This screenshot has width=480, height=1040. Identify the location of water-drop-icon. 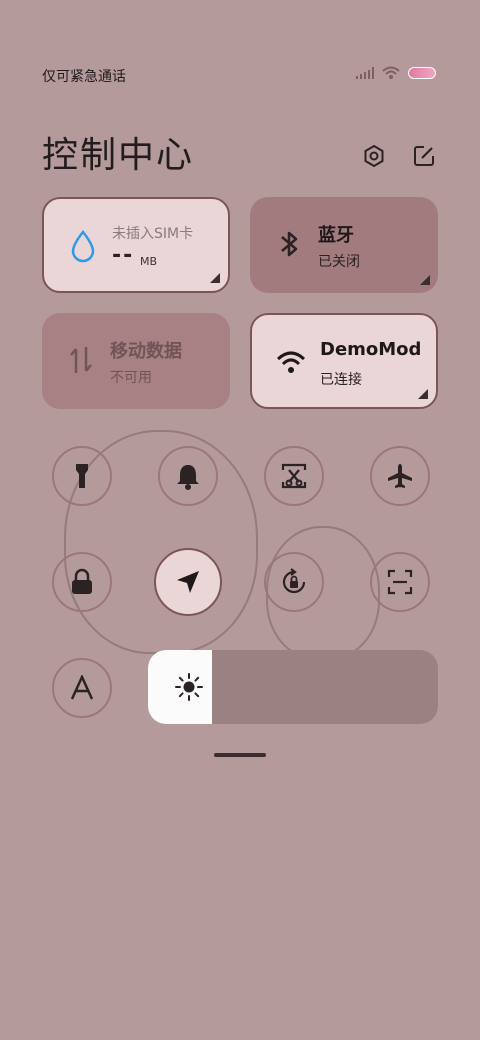
(83, 246).